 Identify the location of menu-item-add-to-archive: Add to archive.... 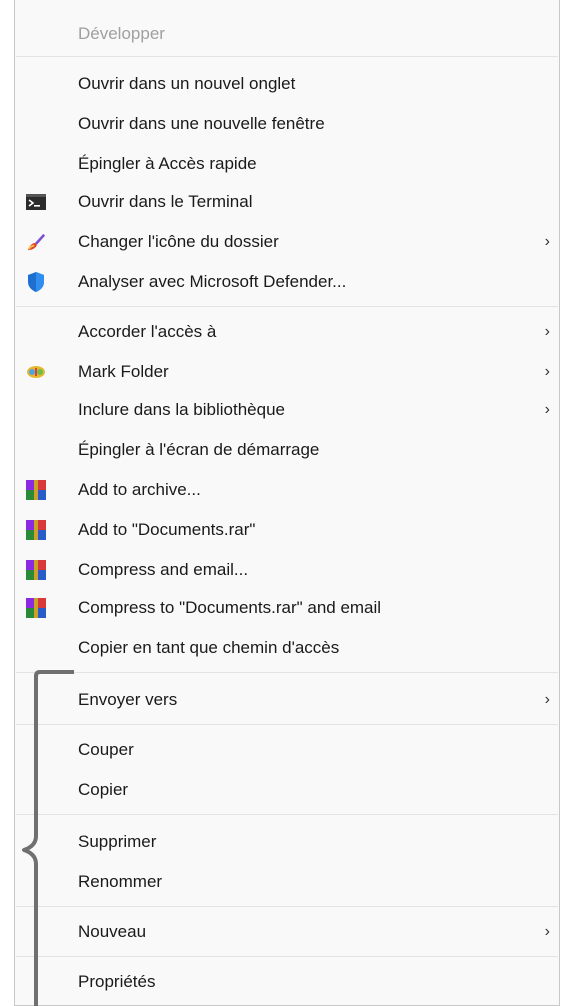
(287, 490).